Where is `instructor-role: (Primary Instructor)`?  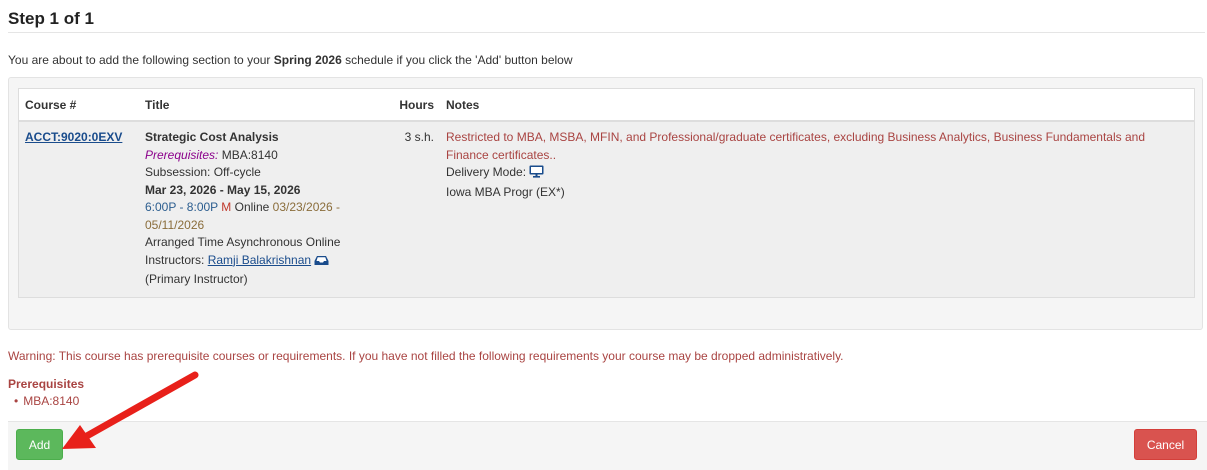
instructor-role: (Primary Instructor) is located at coordinates (196, 279).